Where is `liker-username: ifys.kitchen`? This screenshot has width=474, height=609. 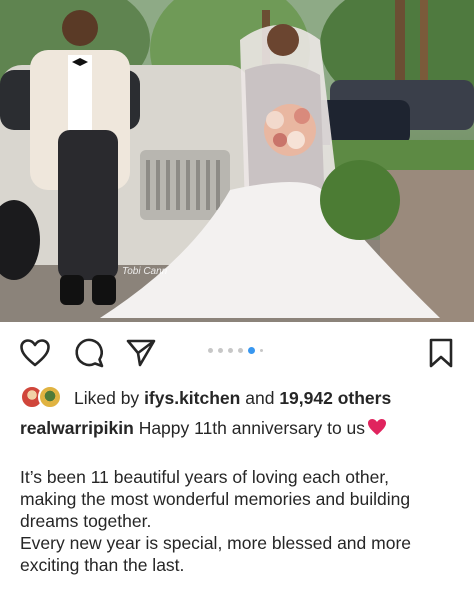 liker-username: ifys.kitchen is located at coordinates (192, 398).